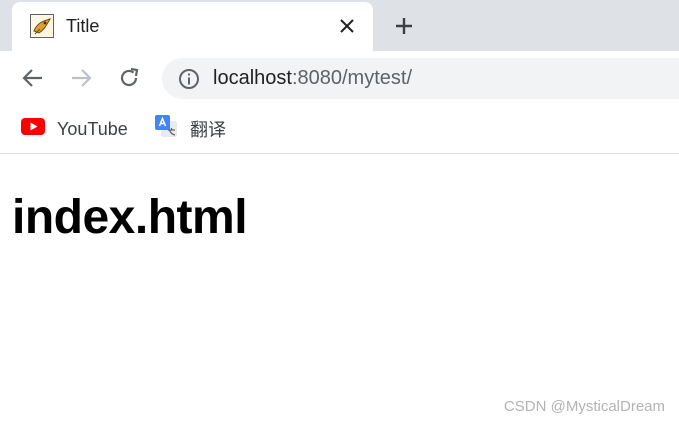 This screenshot has height=426, width=679. What do you see at coordinates (83, 26) in the screenshot?
I see `tab-title: Title` at bounding box center [83, 26].